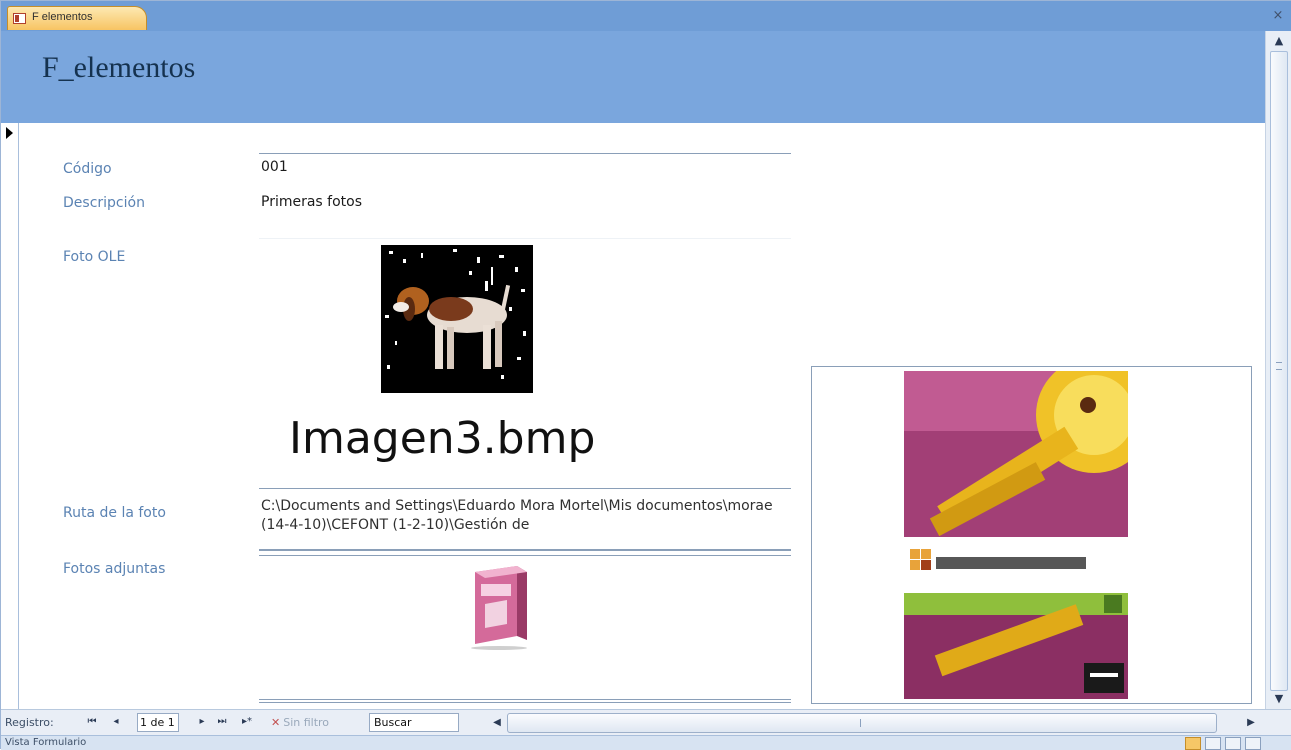  I want to click on descripcion-label: Descripción, so click(104, 203).